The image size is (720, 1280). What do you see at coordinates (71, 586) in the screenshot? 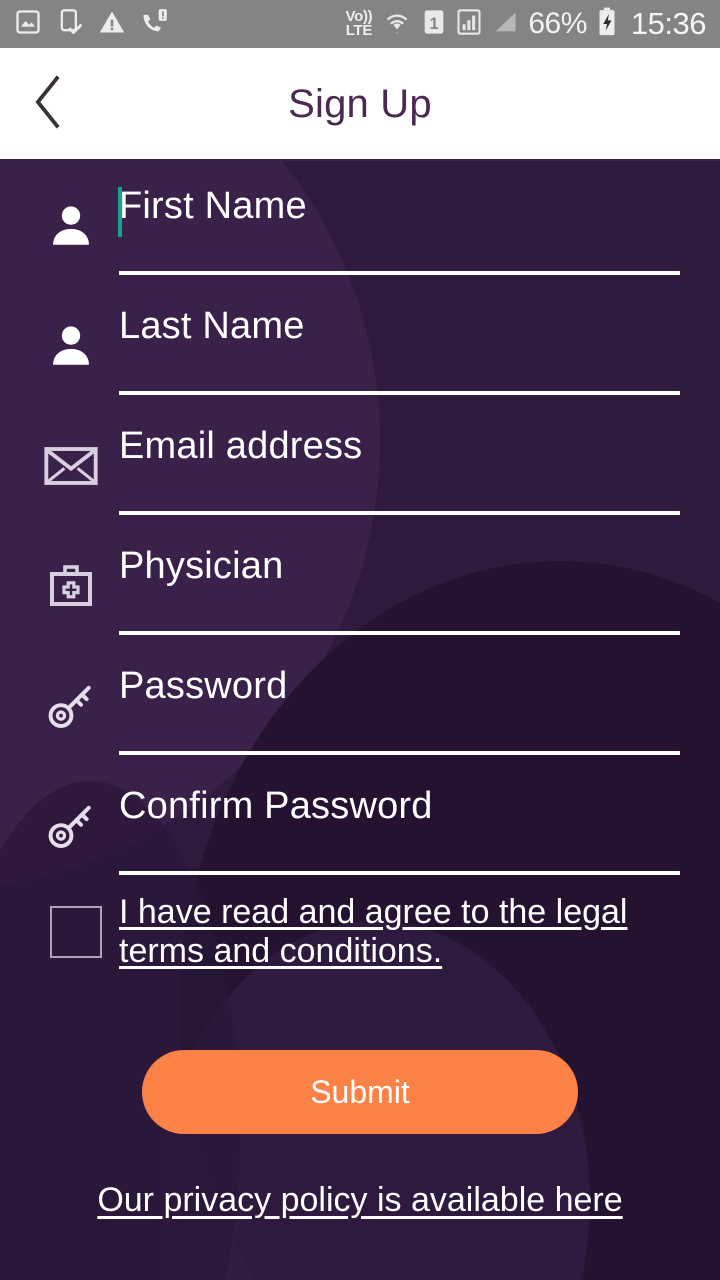
I see `medical-bag-icon` at bounding box center [71, 586].